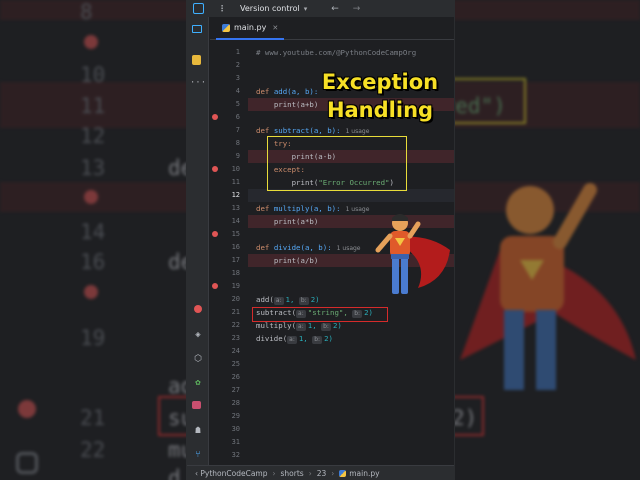 This screenshot has height=480, width=640. Describe the element at coordinates (228, 338) in the screenshot. I see `line-number: 23` at that location.